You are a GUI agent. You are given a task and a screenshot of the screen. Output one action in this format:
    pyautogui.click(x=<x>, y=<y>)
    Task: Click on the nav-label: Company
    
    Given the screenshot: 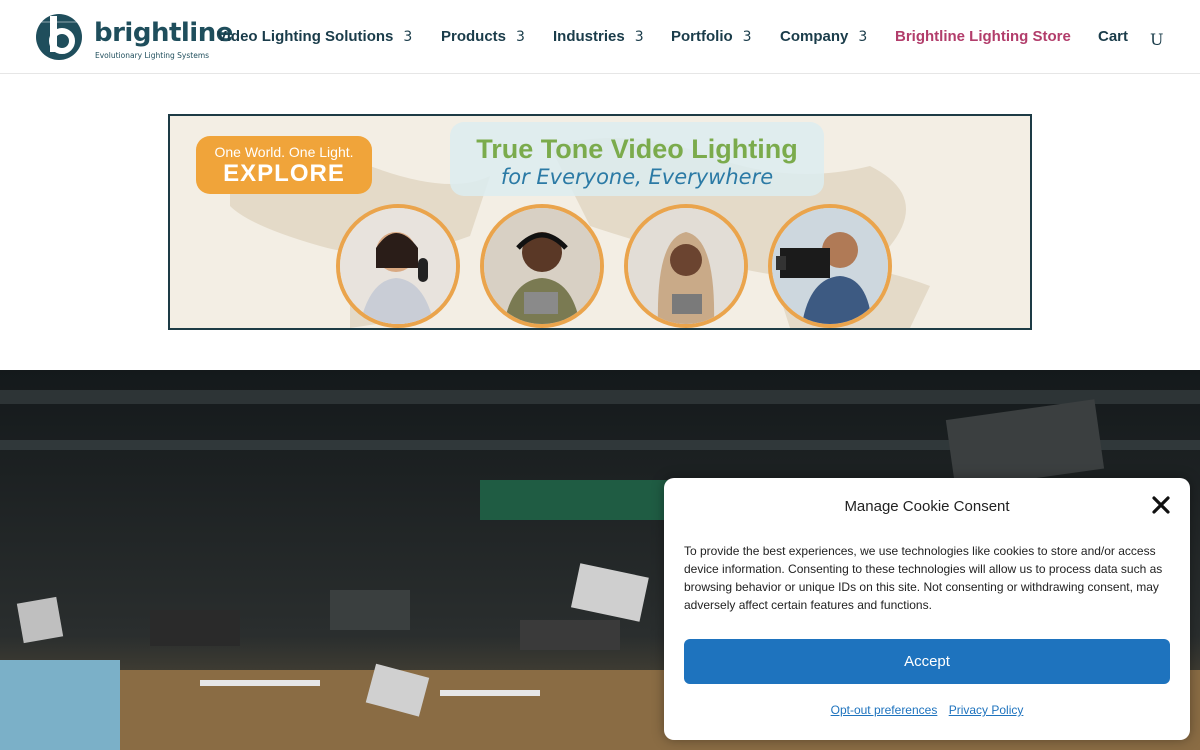 What is the action you would take?
    pyautogui.click(x=814, y=36)
    